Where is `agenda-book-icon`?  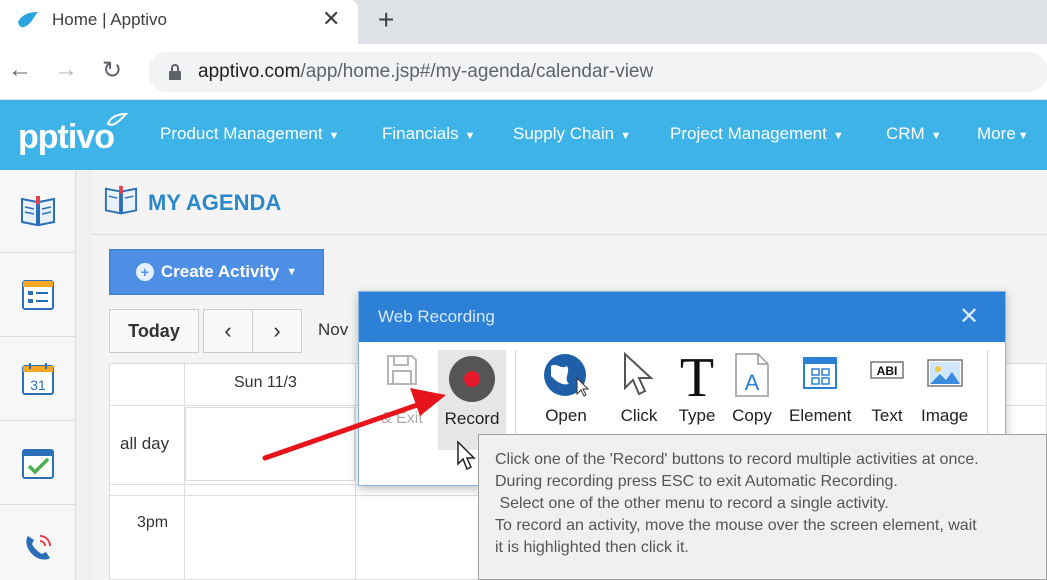
agenda-book-icon is located at coordinates (121, 200).